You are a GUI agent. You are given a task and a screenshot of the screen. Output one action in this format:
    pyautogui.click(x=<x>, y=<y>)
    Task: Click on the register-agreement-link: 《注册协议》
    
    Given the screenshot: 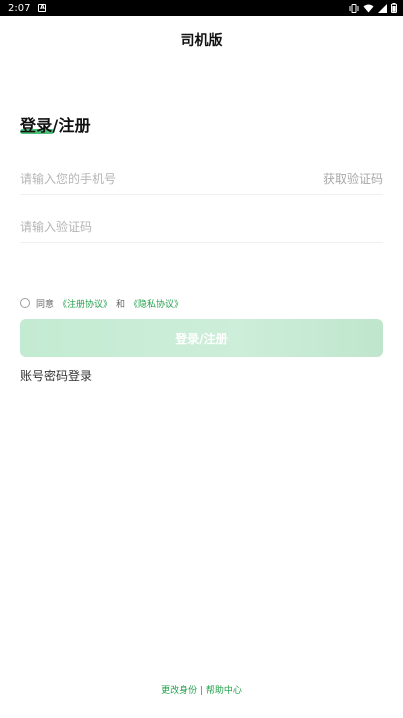 What is the action you would take?
    pyautogui.click(x=85, y=303)
    